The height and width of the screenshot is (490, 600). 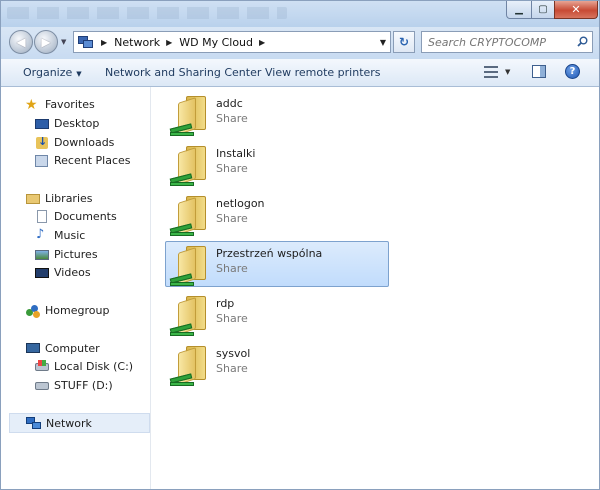 I want to click on share-item-addc: addc Share, so click(x=277, y=114).